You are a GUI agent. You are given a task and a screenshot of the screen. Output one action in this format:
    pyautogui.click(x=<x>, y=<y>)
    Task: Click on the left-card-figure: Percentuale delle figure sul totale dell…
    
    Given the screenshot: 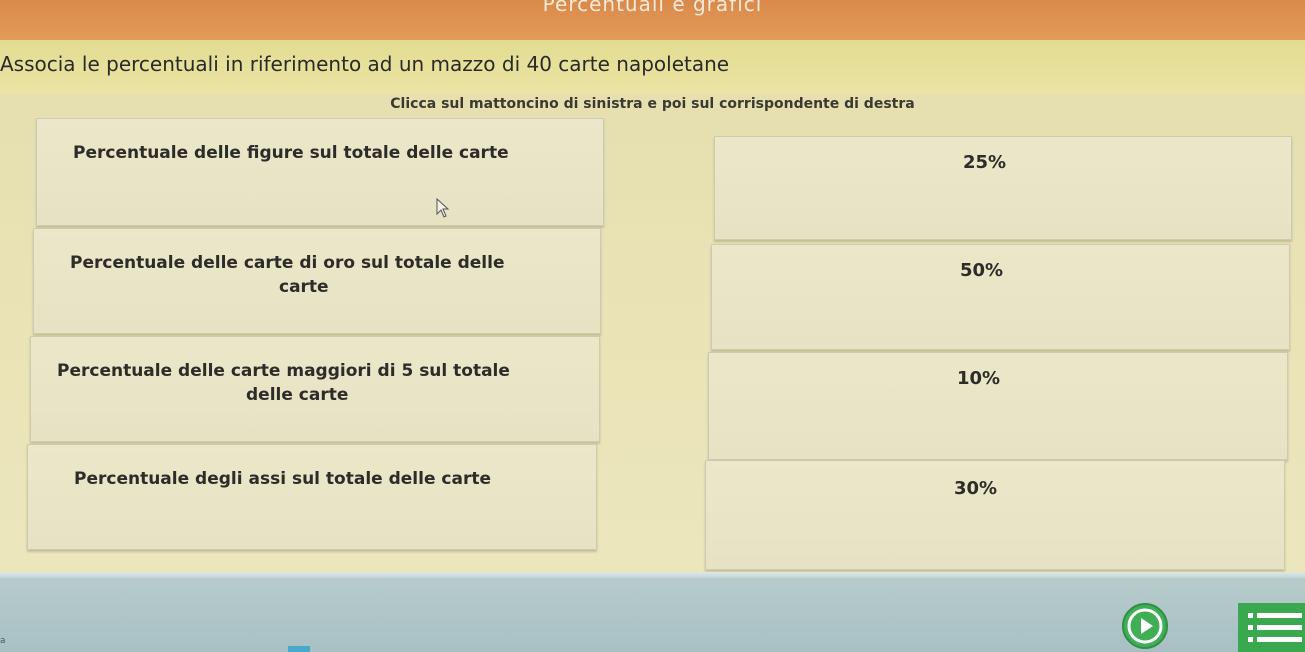 What is the action you would take?
    pyautogui.click(x=320, y=172)
    